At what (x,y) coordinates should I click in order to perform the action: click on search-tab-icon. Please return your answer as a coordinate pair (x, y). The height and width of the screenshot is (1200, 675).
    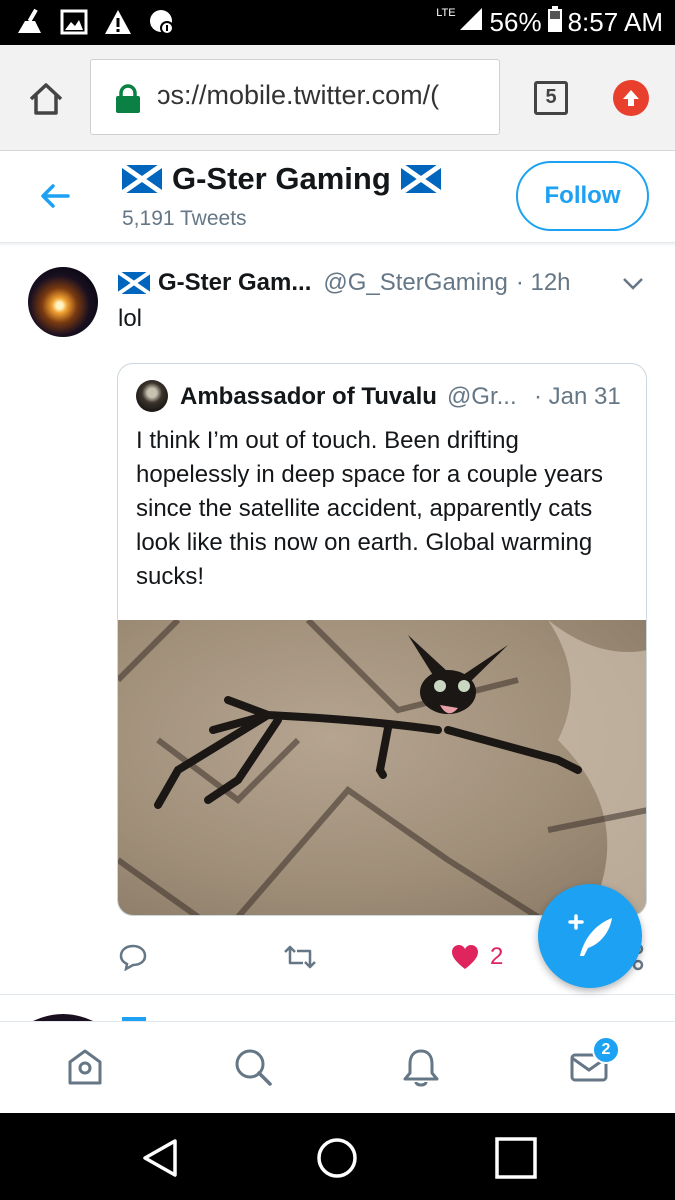
    Looking at the image, I should click on (253, 1067).